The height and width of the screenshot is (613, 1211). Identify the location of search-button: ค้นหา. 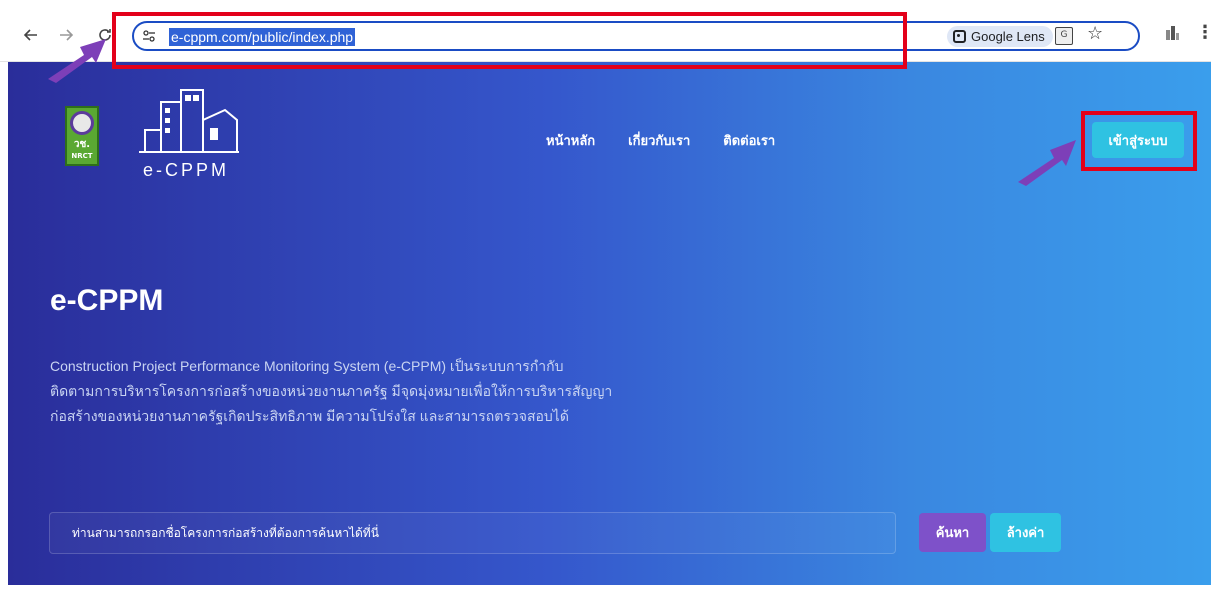
(952, 532).